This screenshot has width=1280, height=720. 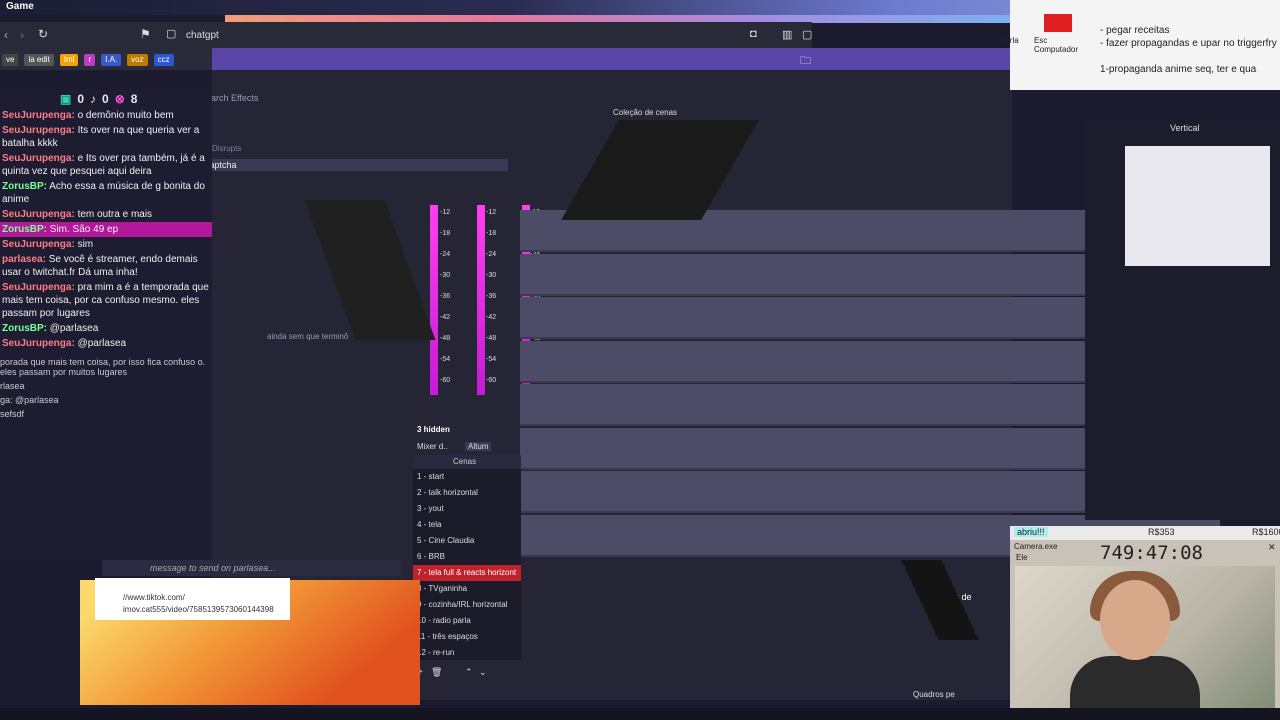 I want to click on browser-toolbar: ‹ › ↻ ⚑ ▢ chatgpt ◘ ▥ ▢, so click(x=406, y=36).